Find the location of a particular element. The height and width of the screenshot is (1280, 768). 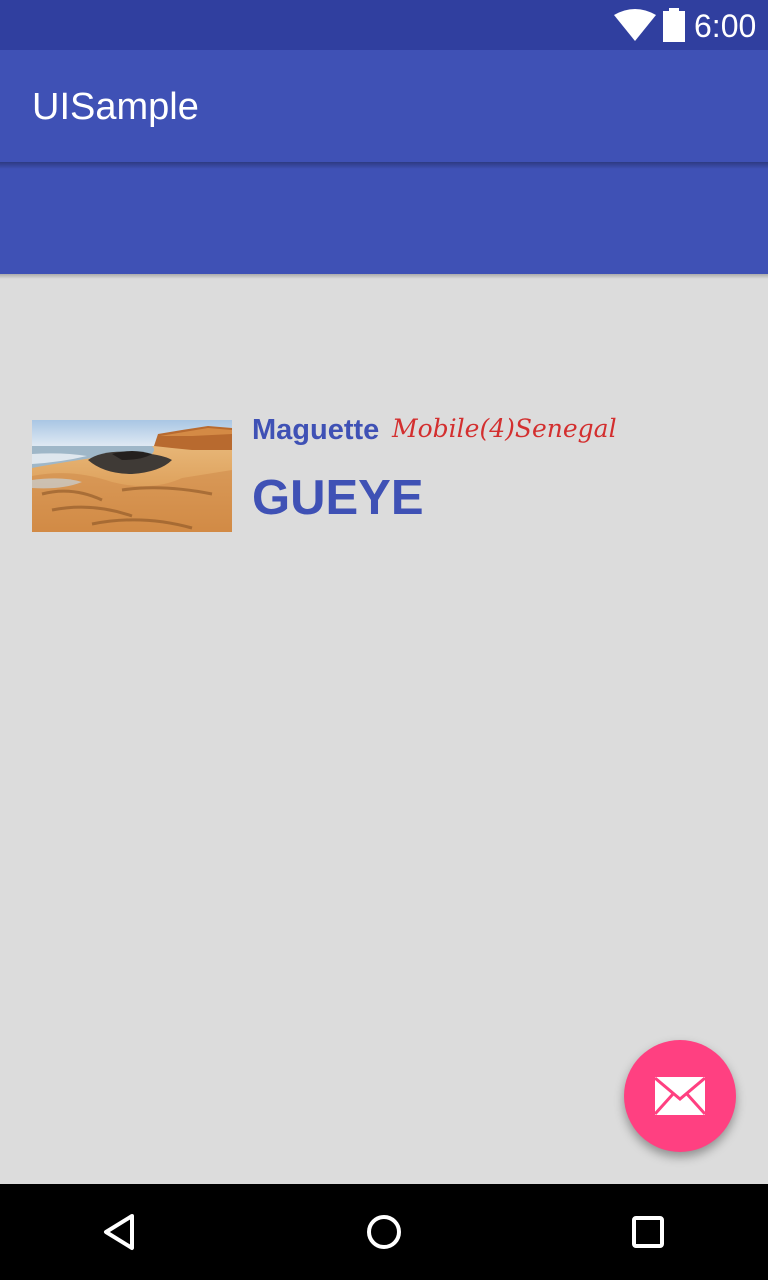

profile-card: Maguette Mobile(4)Senegal GUEYE is located at coordinates (382, 477).